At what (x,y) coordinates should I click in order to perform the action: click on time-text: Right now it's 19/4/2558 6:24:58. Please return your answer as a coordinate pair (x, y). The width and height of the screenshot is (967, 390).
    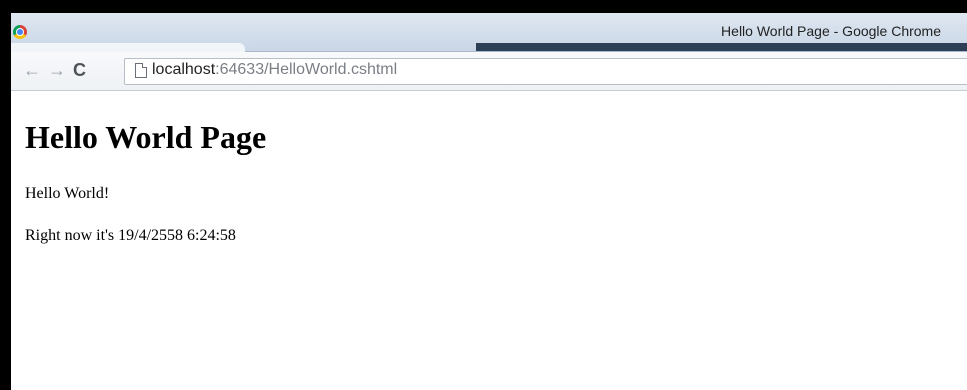
    Looking at the image, I should click on (130, 235).